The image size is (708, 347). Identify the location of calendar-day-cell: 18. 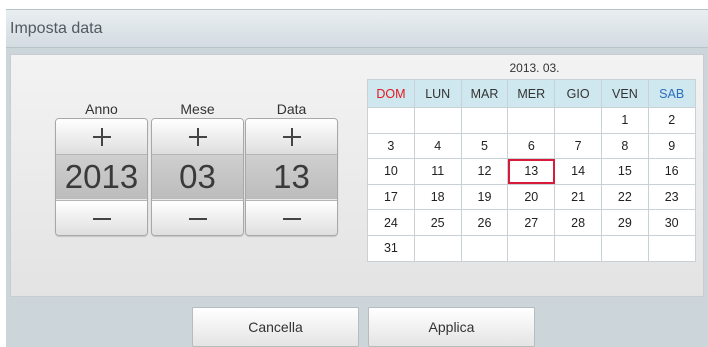
(437, 197).